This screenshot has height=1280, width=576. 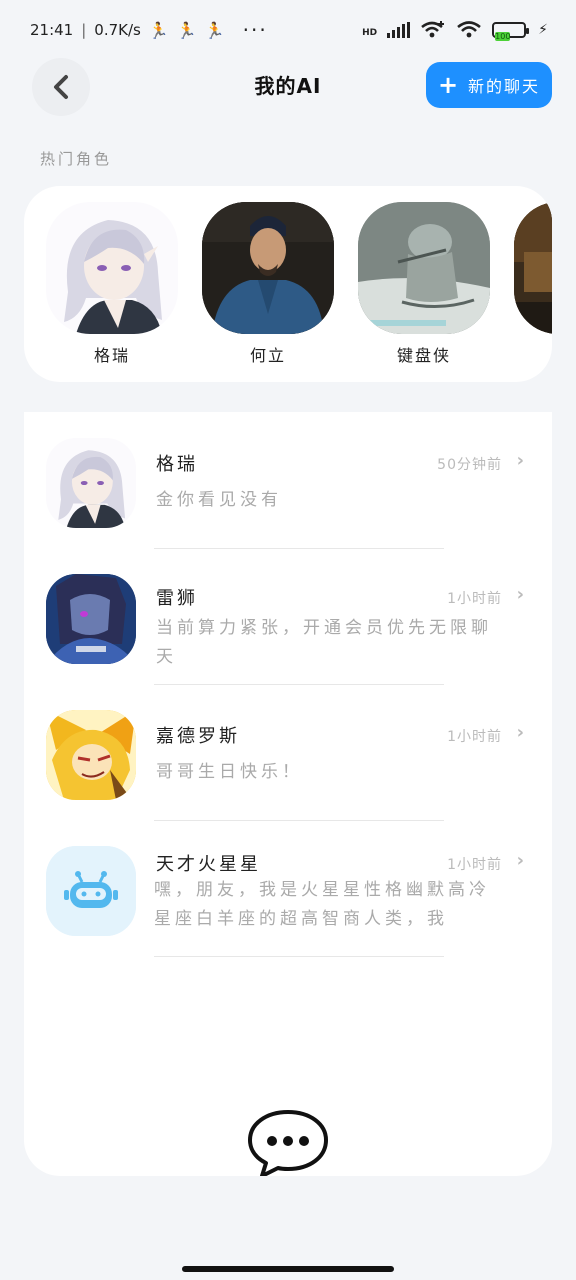 I want to click on robot-avatar, so click(x=91, y=891).